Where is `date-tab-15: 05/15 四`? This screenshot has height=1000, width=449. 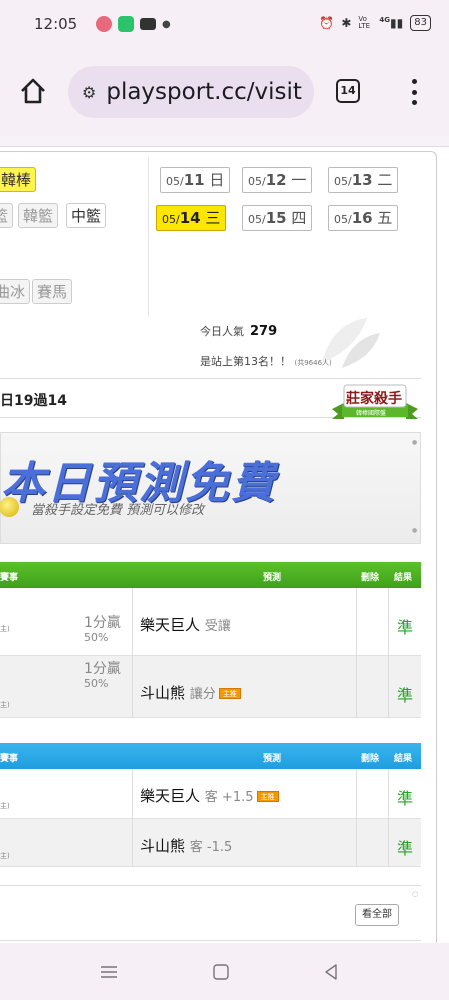 date-tab-15: 05/15 四 is located at coordinates (277, 218).